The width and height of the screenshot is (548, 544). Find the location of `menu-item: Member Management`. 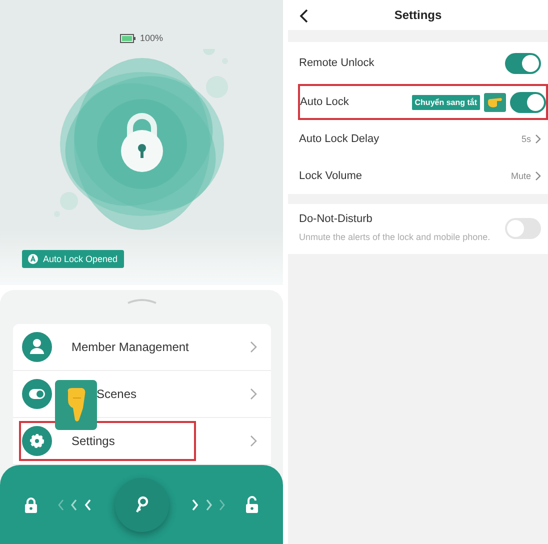

menu-item: Member Management is located at coordinates (141, 347).